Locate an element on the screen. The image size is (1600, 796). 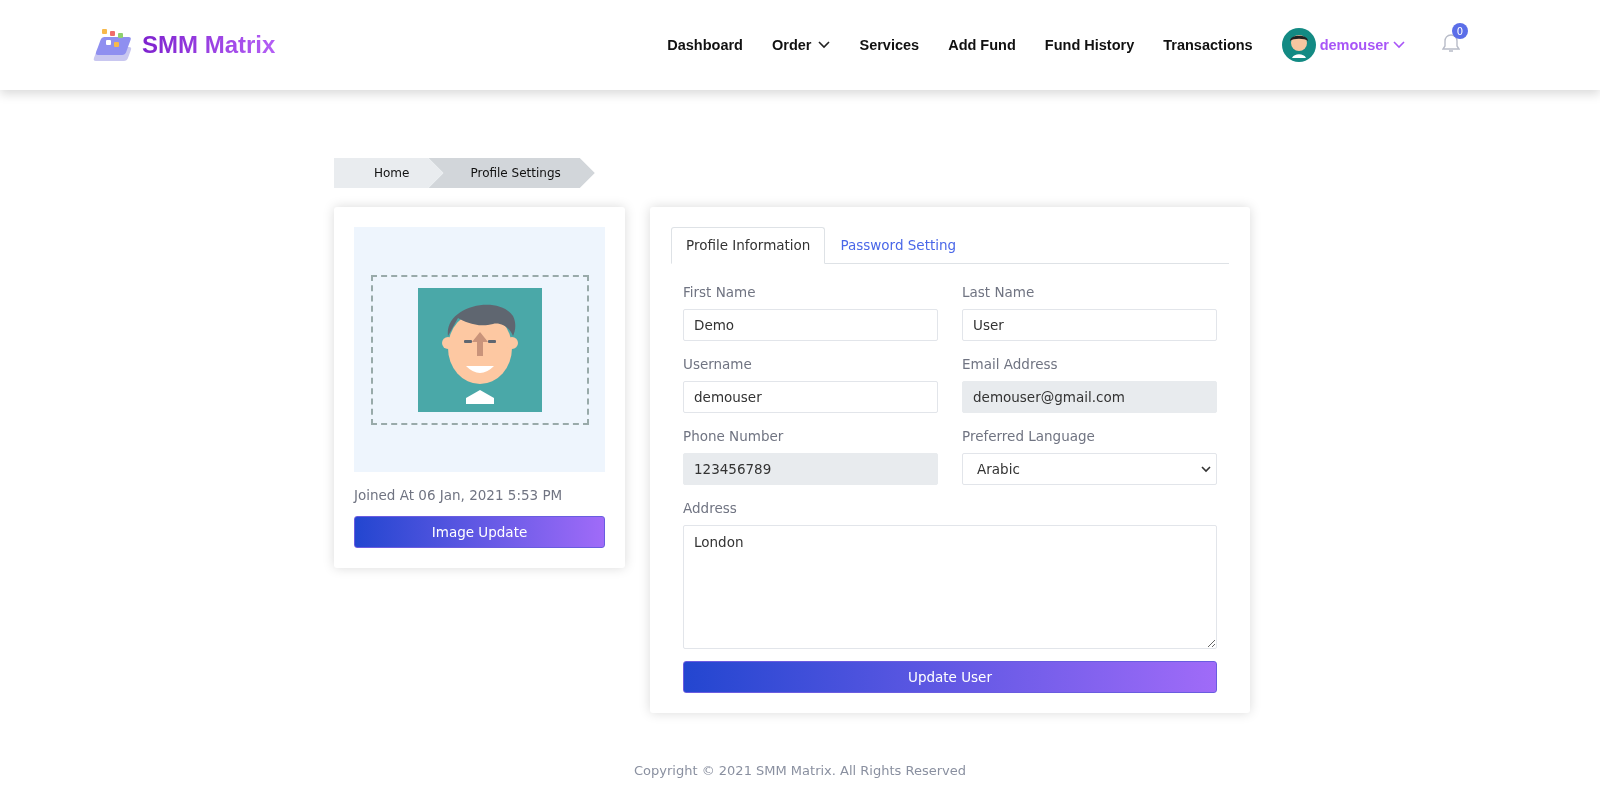
field-label: Last Name is located at coordinates (999, 292).